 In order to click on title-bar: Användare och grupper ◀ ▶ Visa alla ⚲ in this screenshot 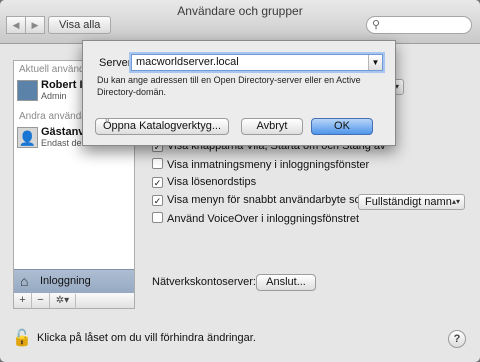, I will do `click(240, 22)`.